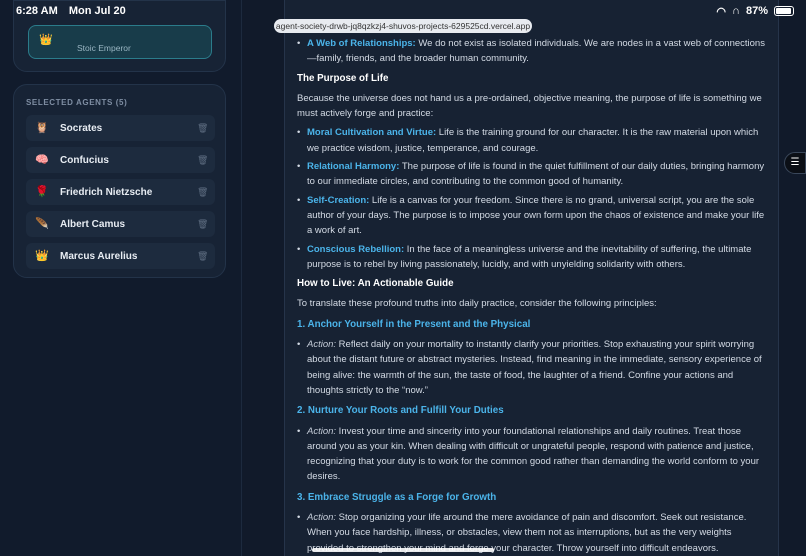 The image size is (806, 556). What do you see at coordinates (343, 78) in the screenshot?
I see `section-heading-purpose: The Purpose of Life` at bounding box center [343, 78].